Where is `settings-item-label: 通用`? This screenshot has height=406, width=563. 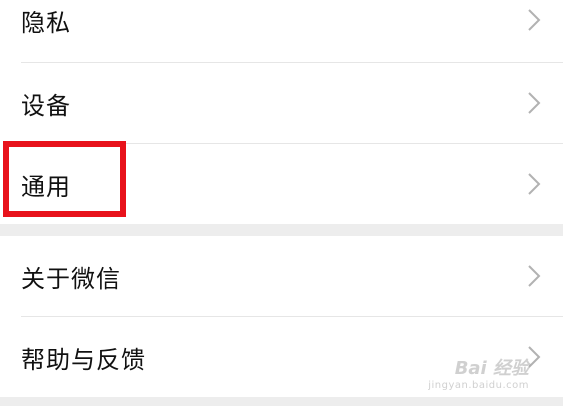 settings-item-label: 通用 is located at coordinates (46, 186).